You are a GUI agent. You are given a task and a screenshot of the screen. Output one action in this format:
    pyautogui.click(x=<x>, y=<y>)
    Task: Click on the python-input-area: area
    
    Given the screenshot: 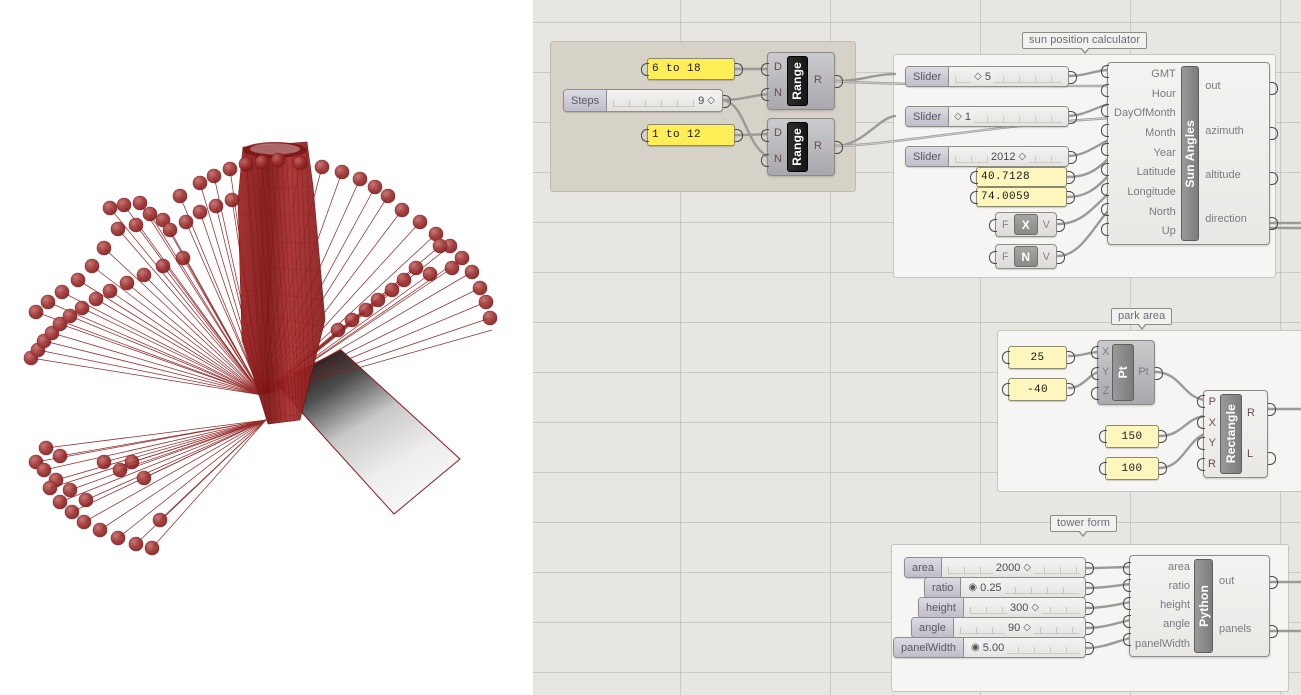 What is the action you would take?
    pyautogui.click(x=1179, y=566)
    